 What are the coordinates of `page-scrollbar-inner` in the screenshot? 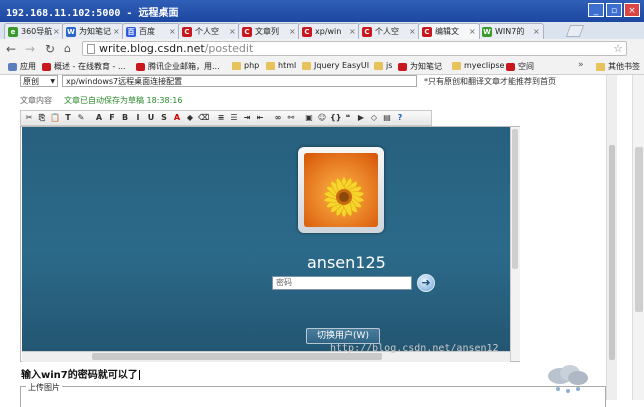 It's located at (611, 237).